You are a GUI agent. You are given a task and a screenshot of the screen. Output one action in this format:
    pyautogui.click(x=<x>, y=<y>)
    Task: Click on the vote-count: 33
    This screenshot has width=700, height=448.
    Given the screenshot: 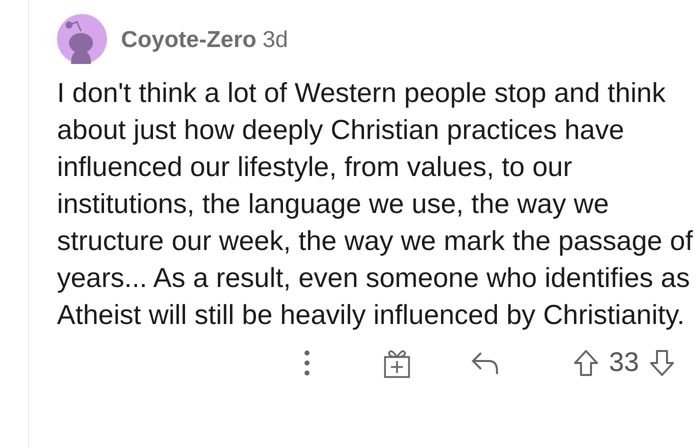 What is the action you would take?
    pyautogui.click(x=624, y=362)
    